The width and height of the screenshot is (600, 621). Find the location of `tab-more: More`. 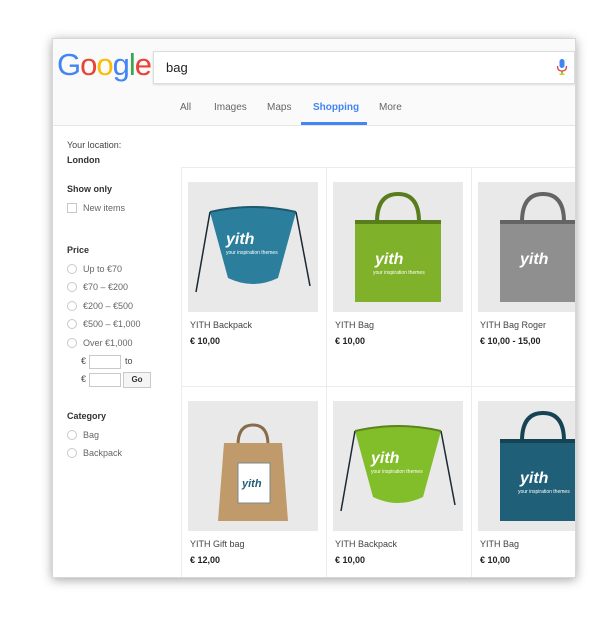

tab-more: More is located at coordinates (390, 107).